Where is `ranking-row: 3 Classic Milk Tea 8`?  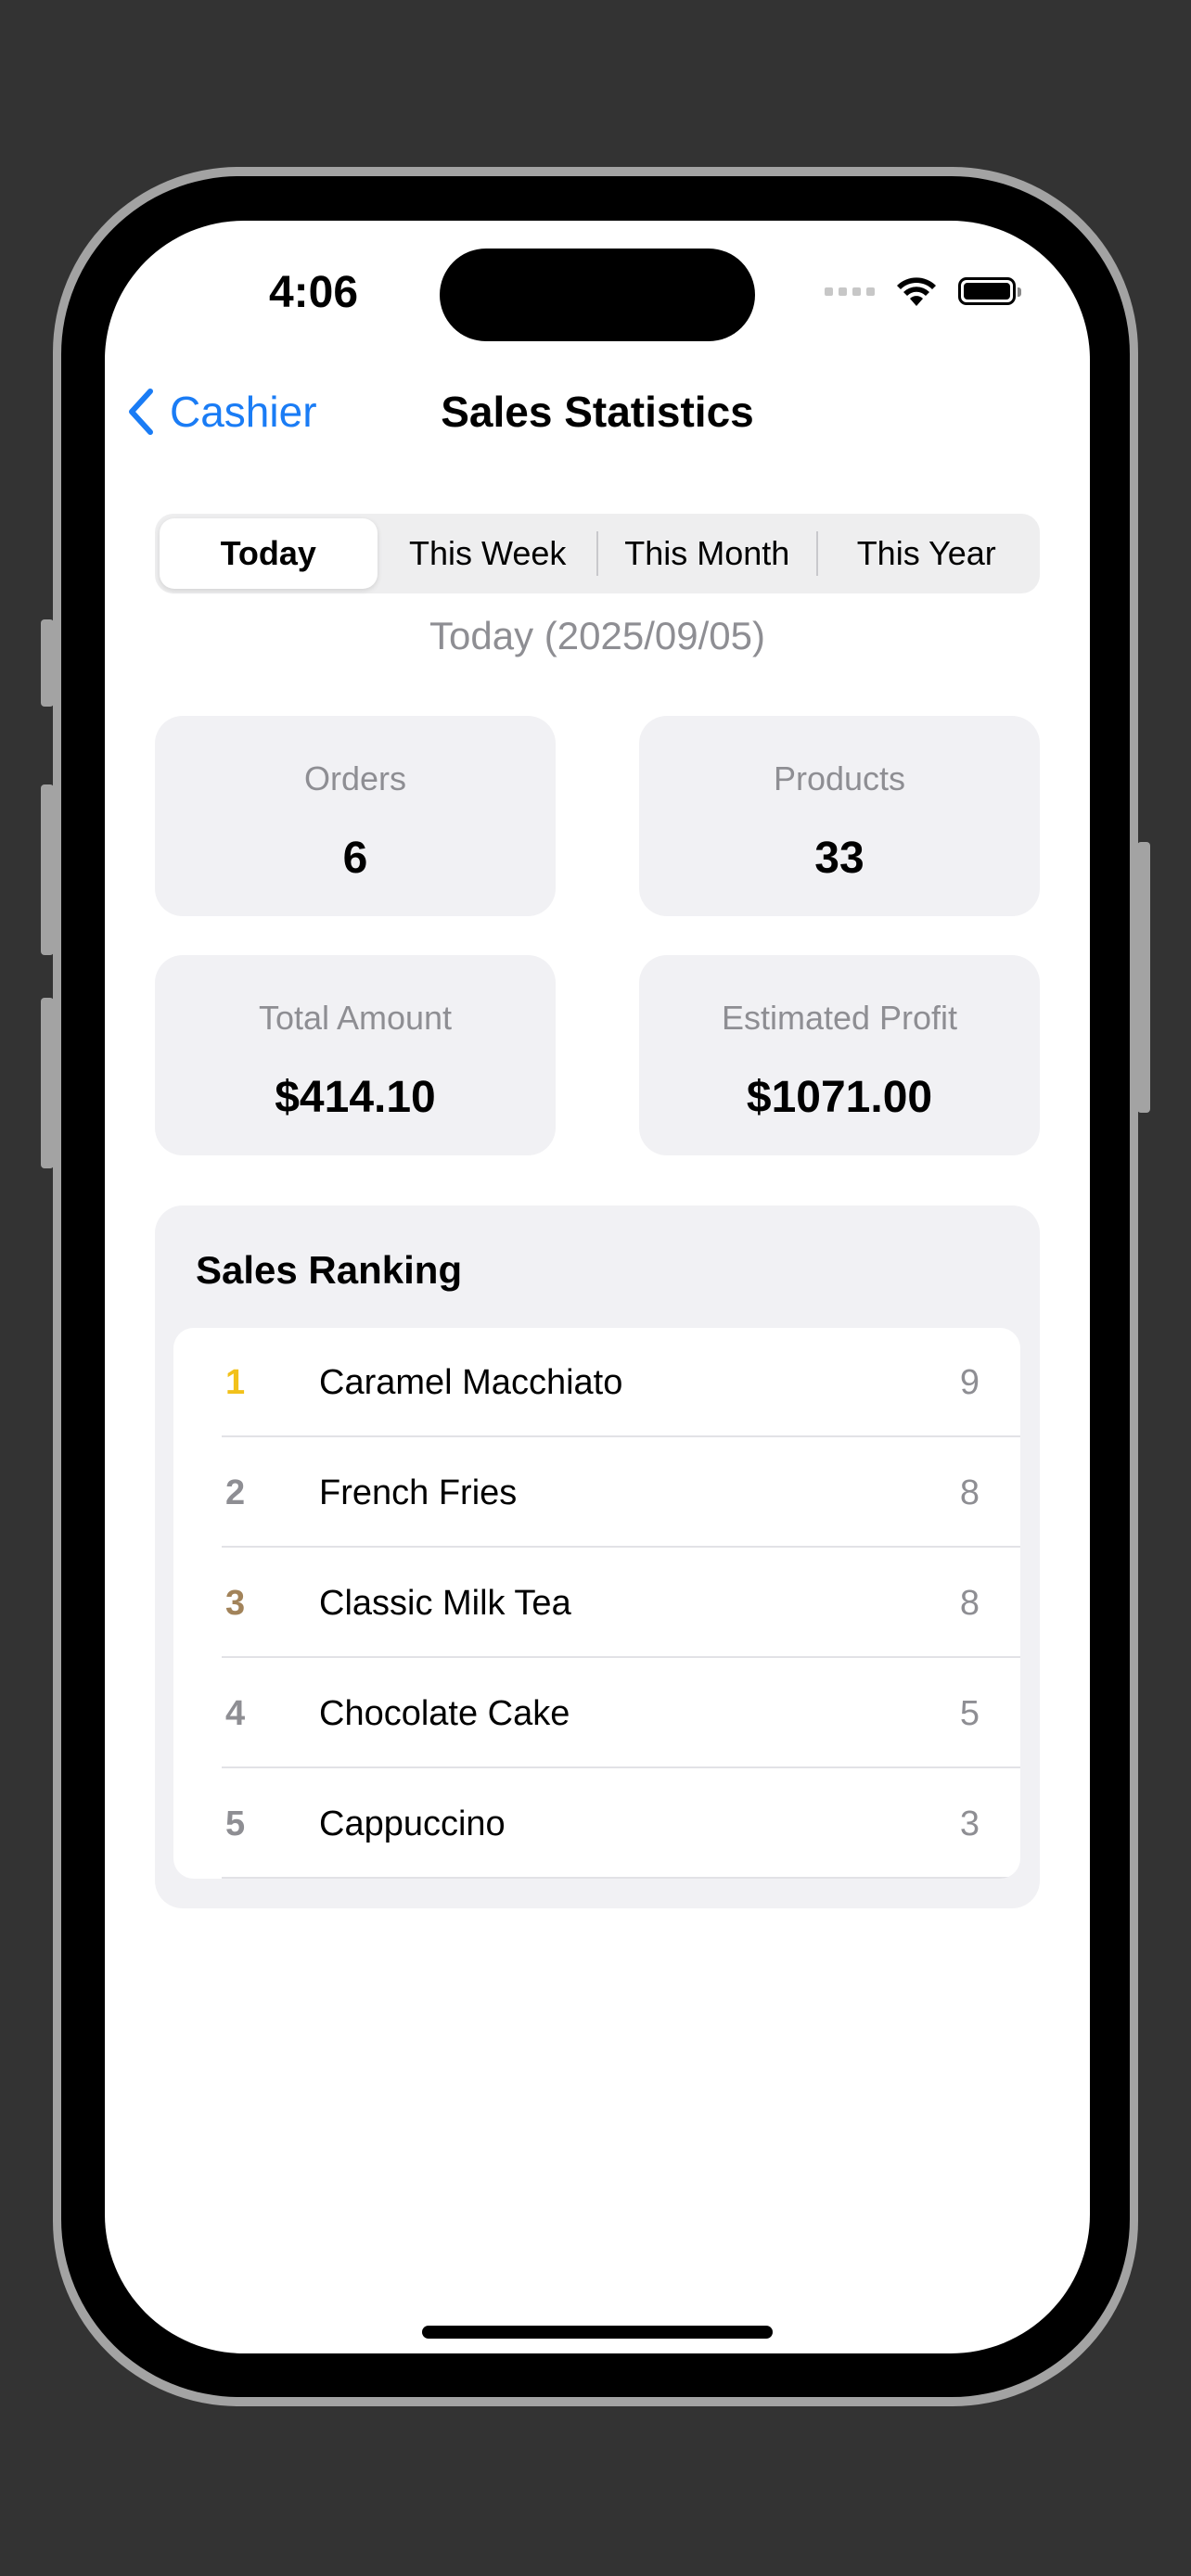
ranking-row: 3 Classic Milk Tea 8 is located at coordinates (597, 1604).